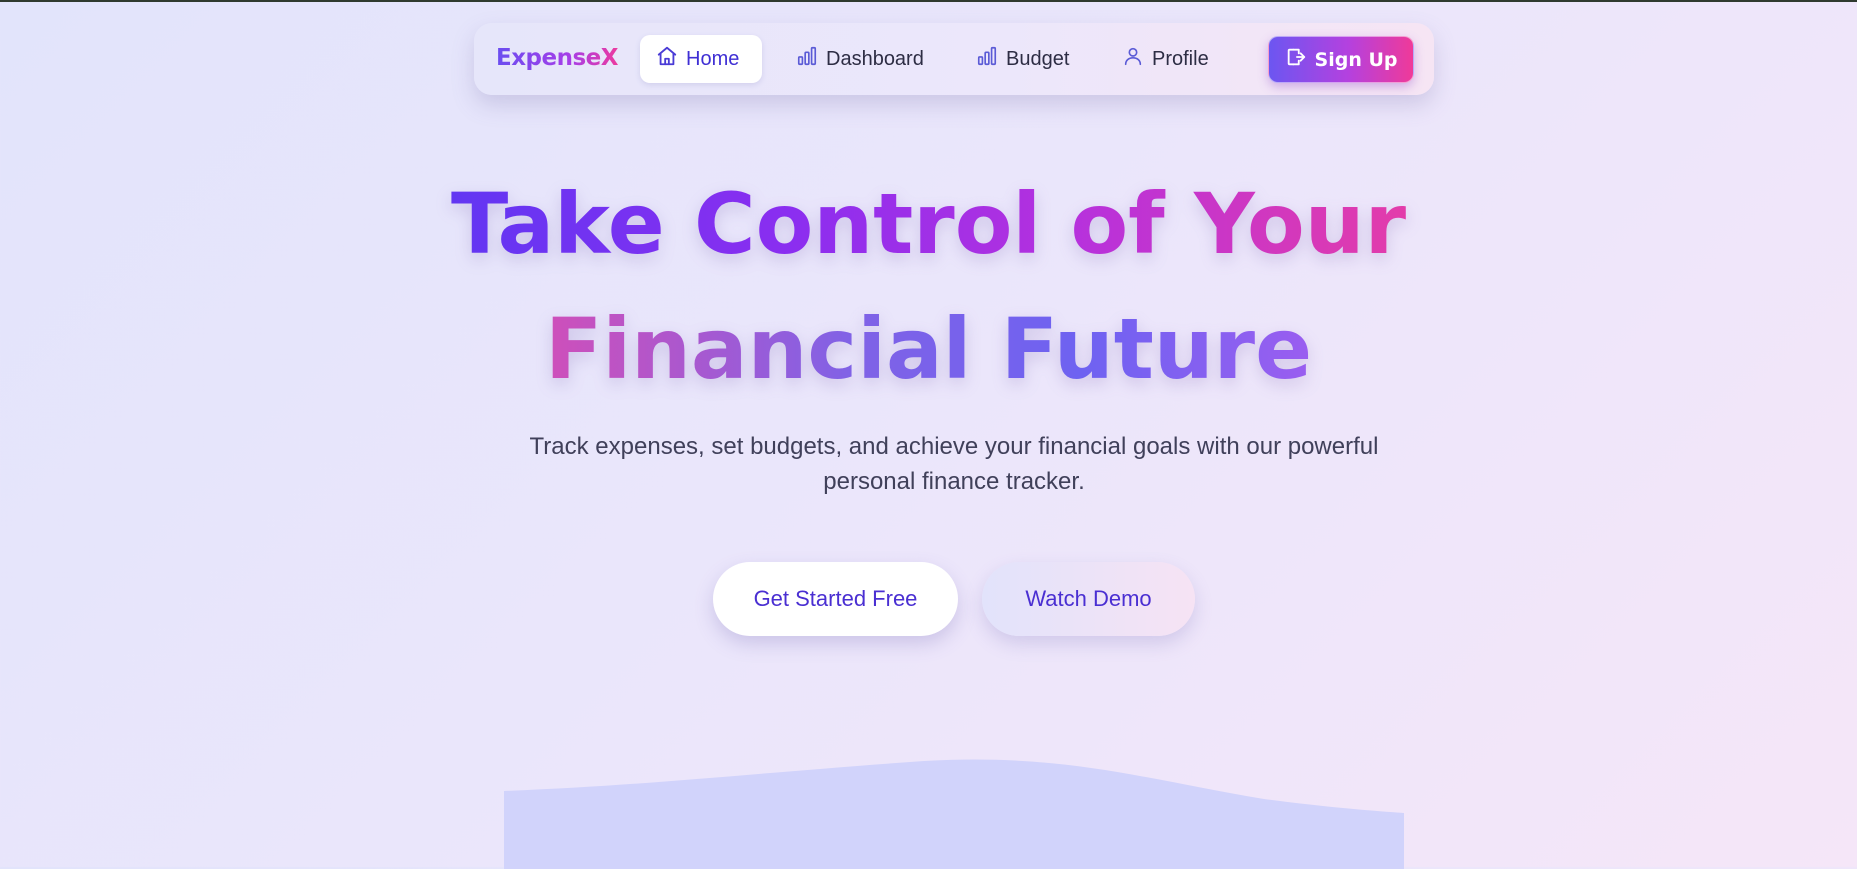  I want to click on nav-item-home: Home, so click(701, 59).